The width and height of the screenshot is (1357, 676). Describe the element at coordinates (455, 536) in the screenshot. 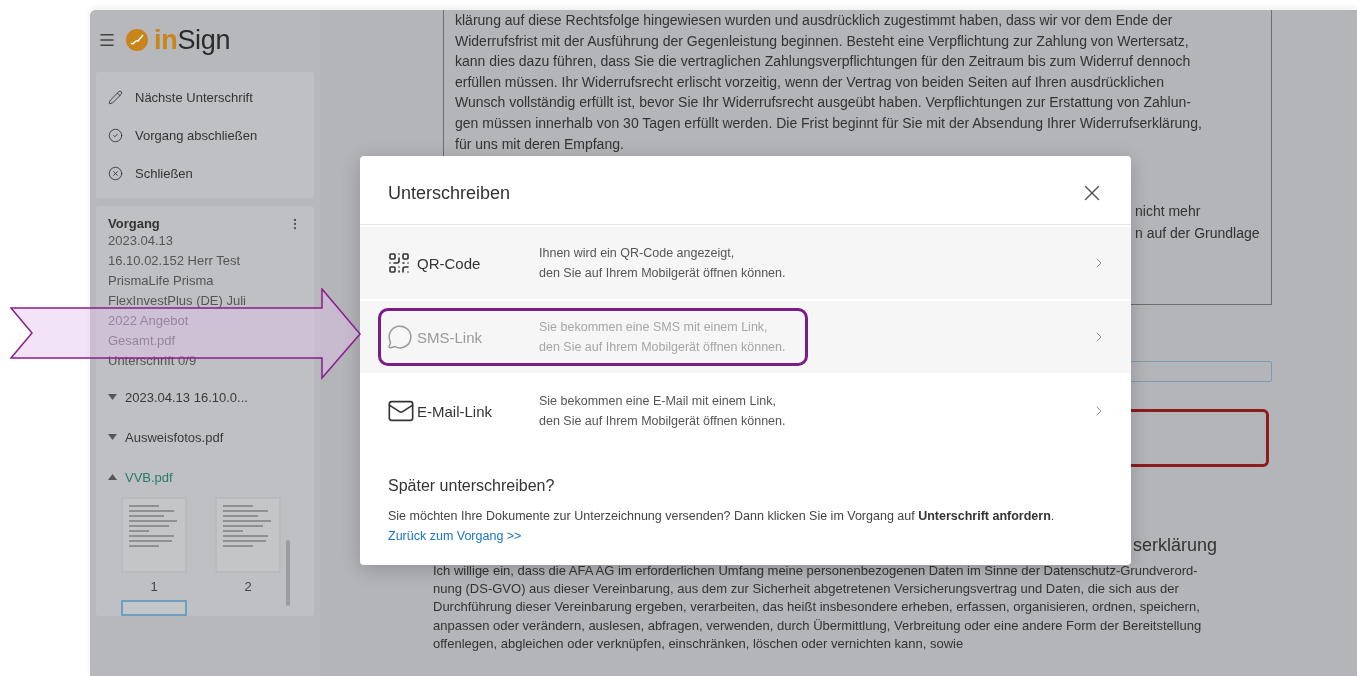

I see `back-link: Zurück zum Vorgang >>` at that location.